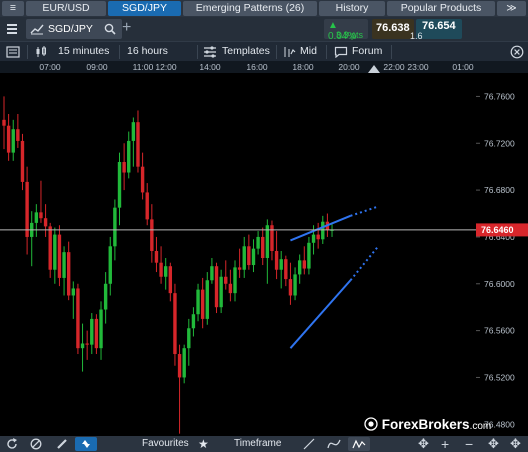 The image size is (528, 452). I want to click on tab-eur-usd: EUR/USD, so click(66, 8).